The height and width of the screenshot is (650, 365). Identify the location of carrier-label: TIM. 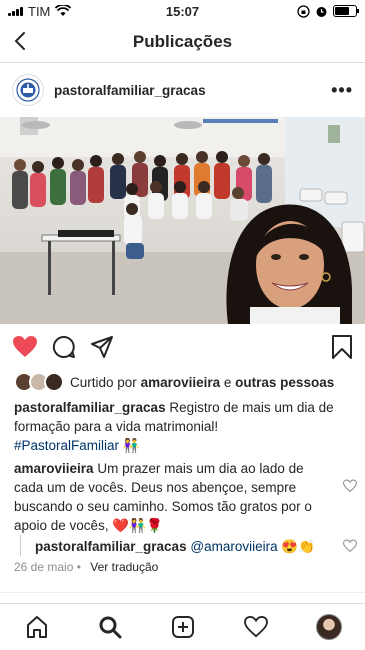
(39, 11).